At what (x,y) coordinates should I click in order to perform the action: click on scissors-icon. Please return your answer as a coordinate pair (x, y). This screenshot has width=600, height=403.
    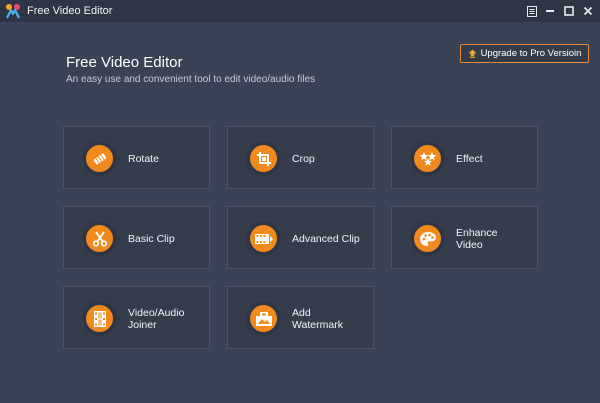
    Looking at the image, I should click on (99, 238).